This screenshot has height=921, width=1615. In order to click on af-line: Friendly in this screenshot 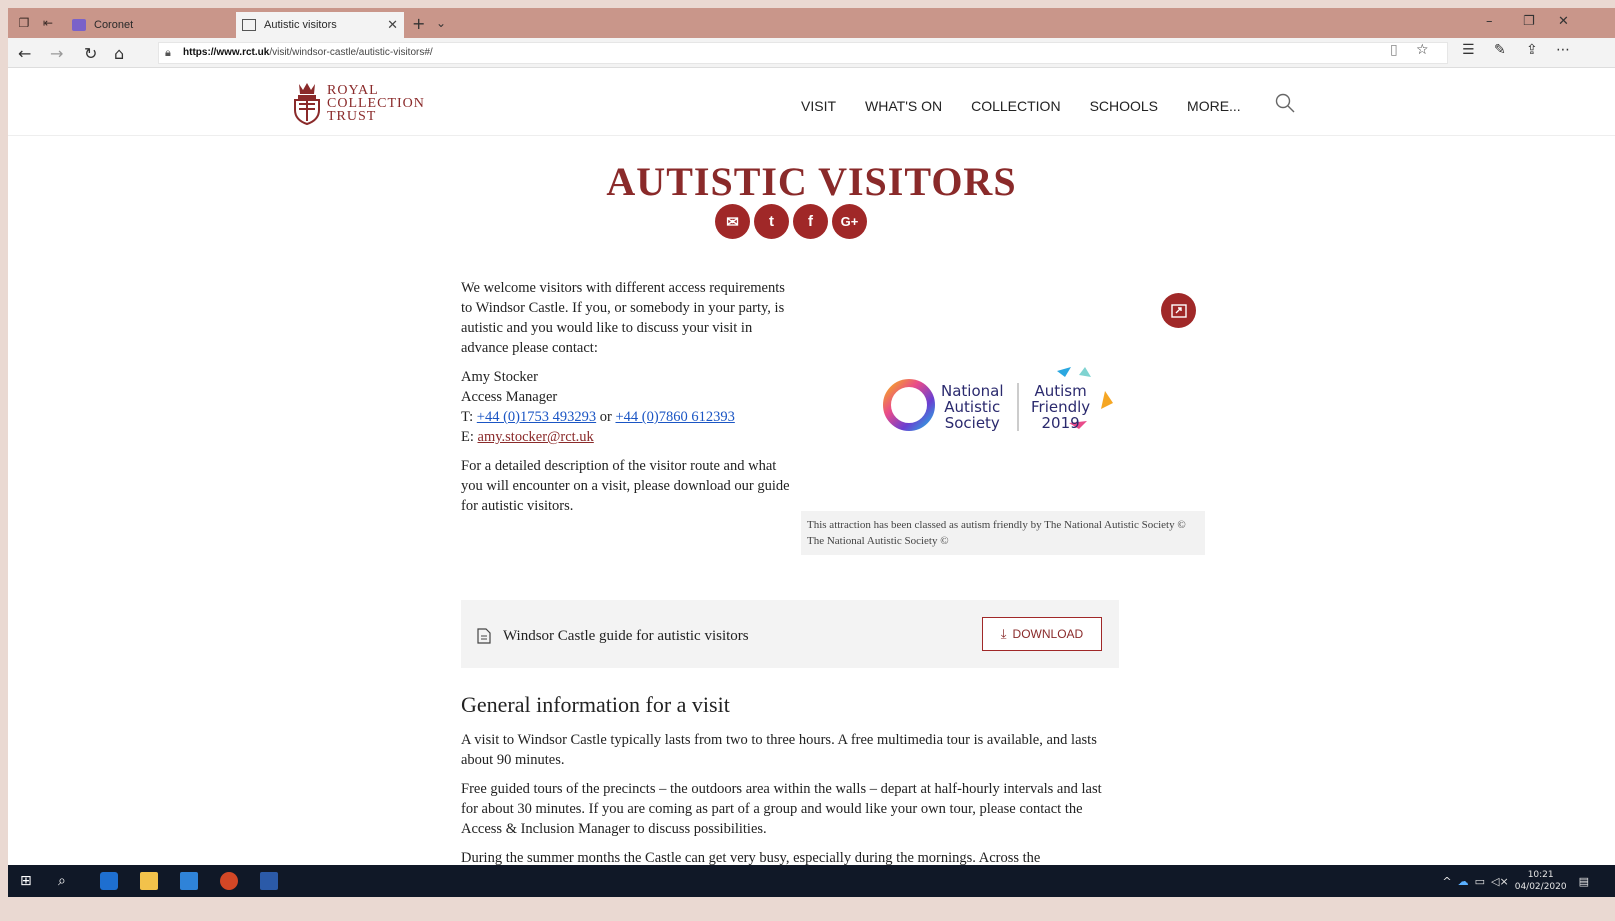, I will do `click(1061, 407)`.